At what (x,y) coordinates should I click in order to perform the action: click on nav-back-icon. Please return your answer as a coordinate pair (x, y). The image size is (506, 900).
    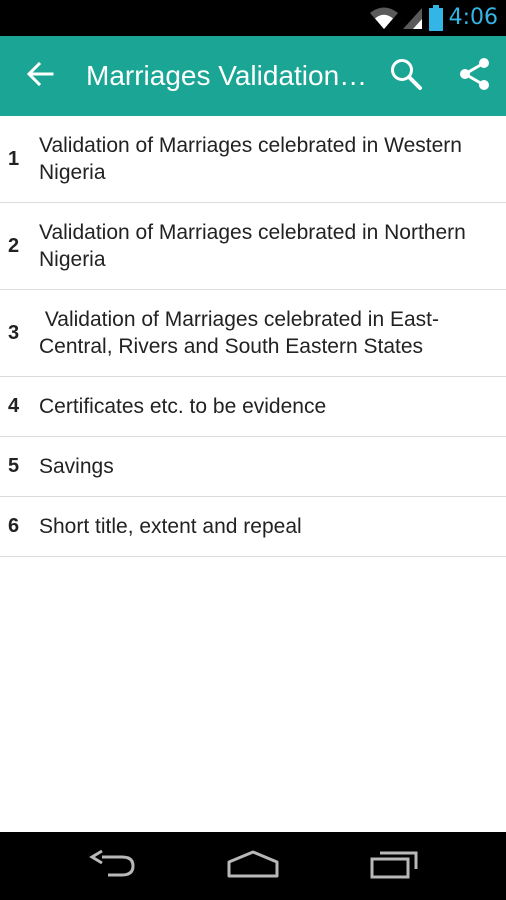
    Looking at the image, I should click on (113, 866).